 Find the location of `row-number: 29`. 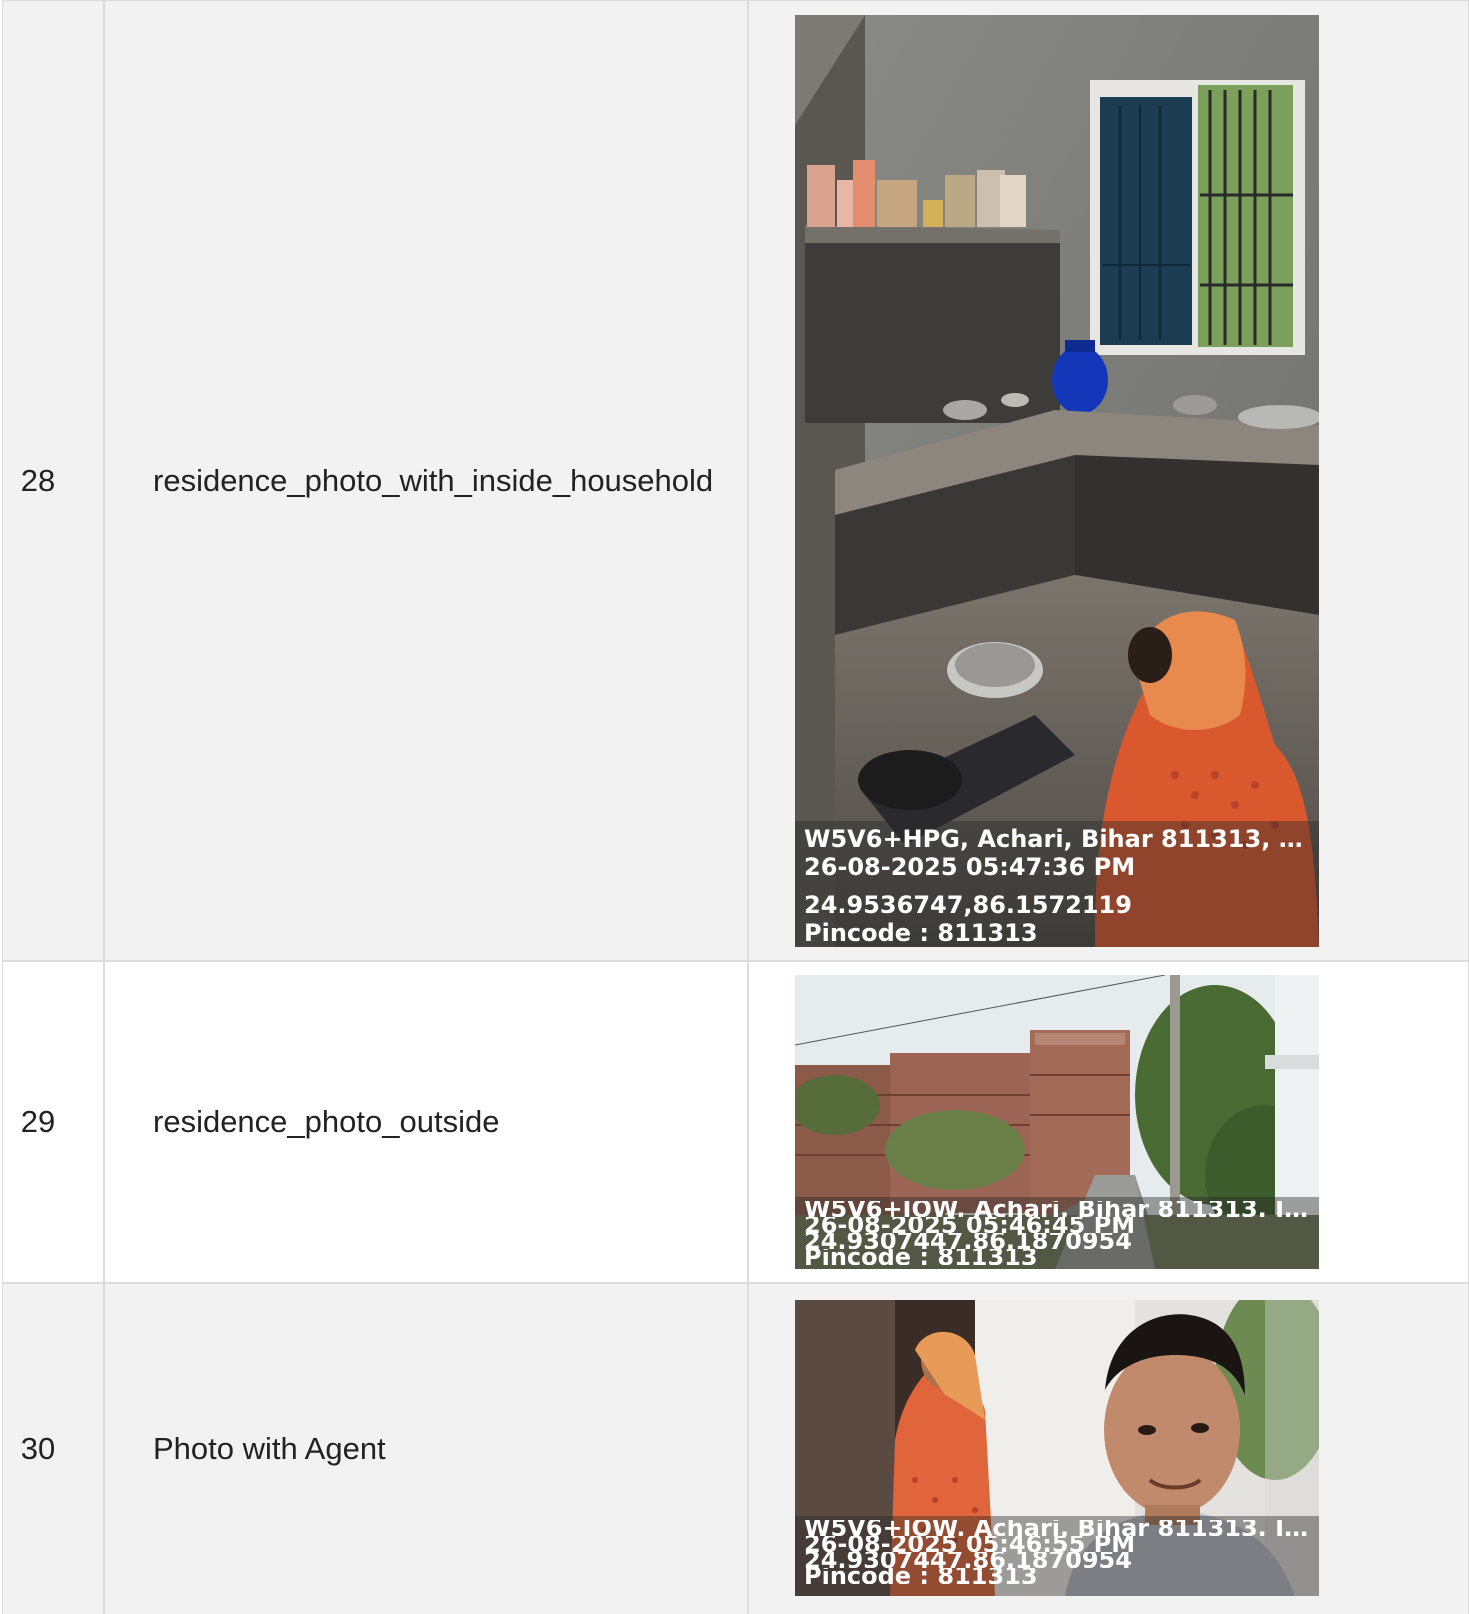

row-number: 29 is located at coordinates (54, 1122).